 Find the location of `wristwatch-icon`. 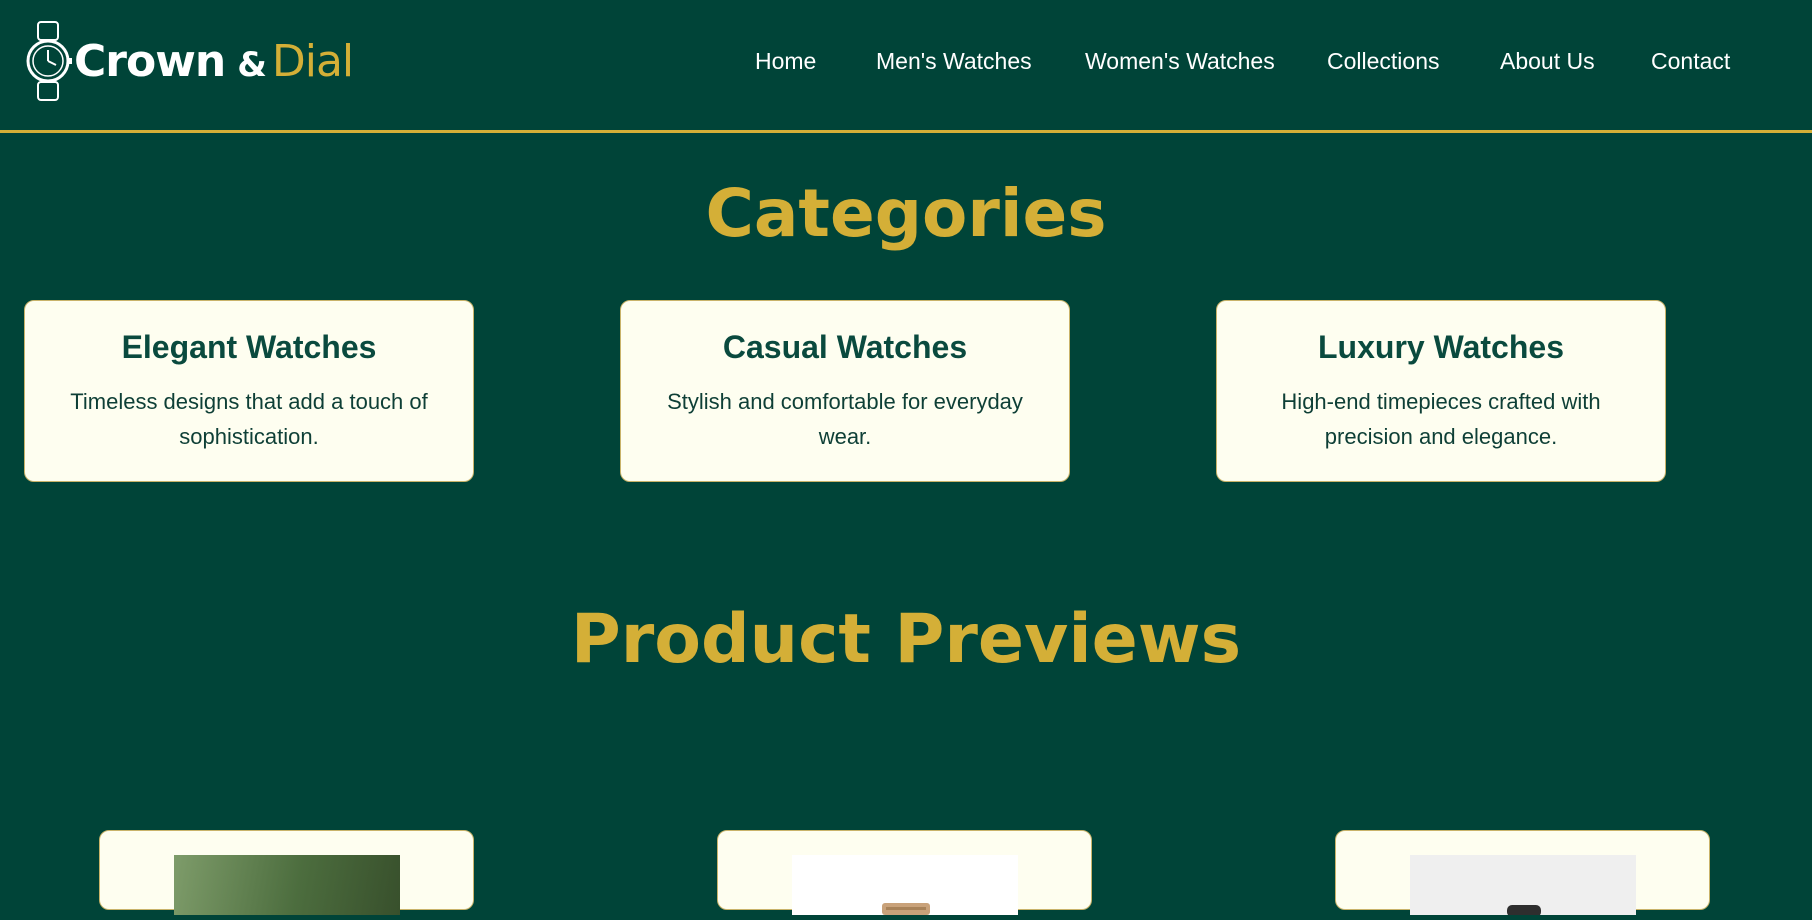

wristwatch-icon is located at coordinates (49, 61).